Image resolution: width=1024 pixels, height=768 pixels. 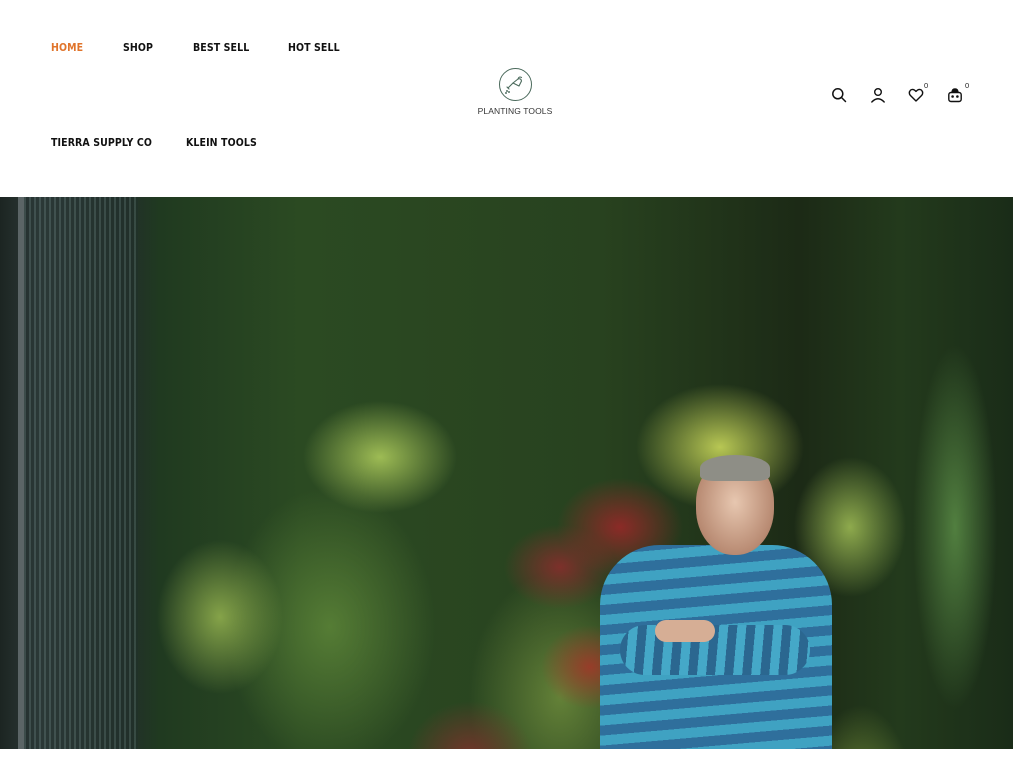 What do you see at coordinates (515, 111) in the screenshot?
I see `logo-text: PLANTING TOOLS` at bounding box center [515, 111].